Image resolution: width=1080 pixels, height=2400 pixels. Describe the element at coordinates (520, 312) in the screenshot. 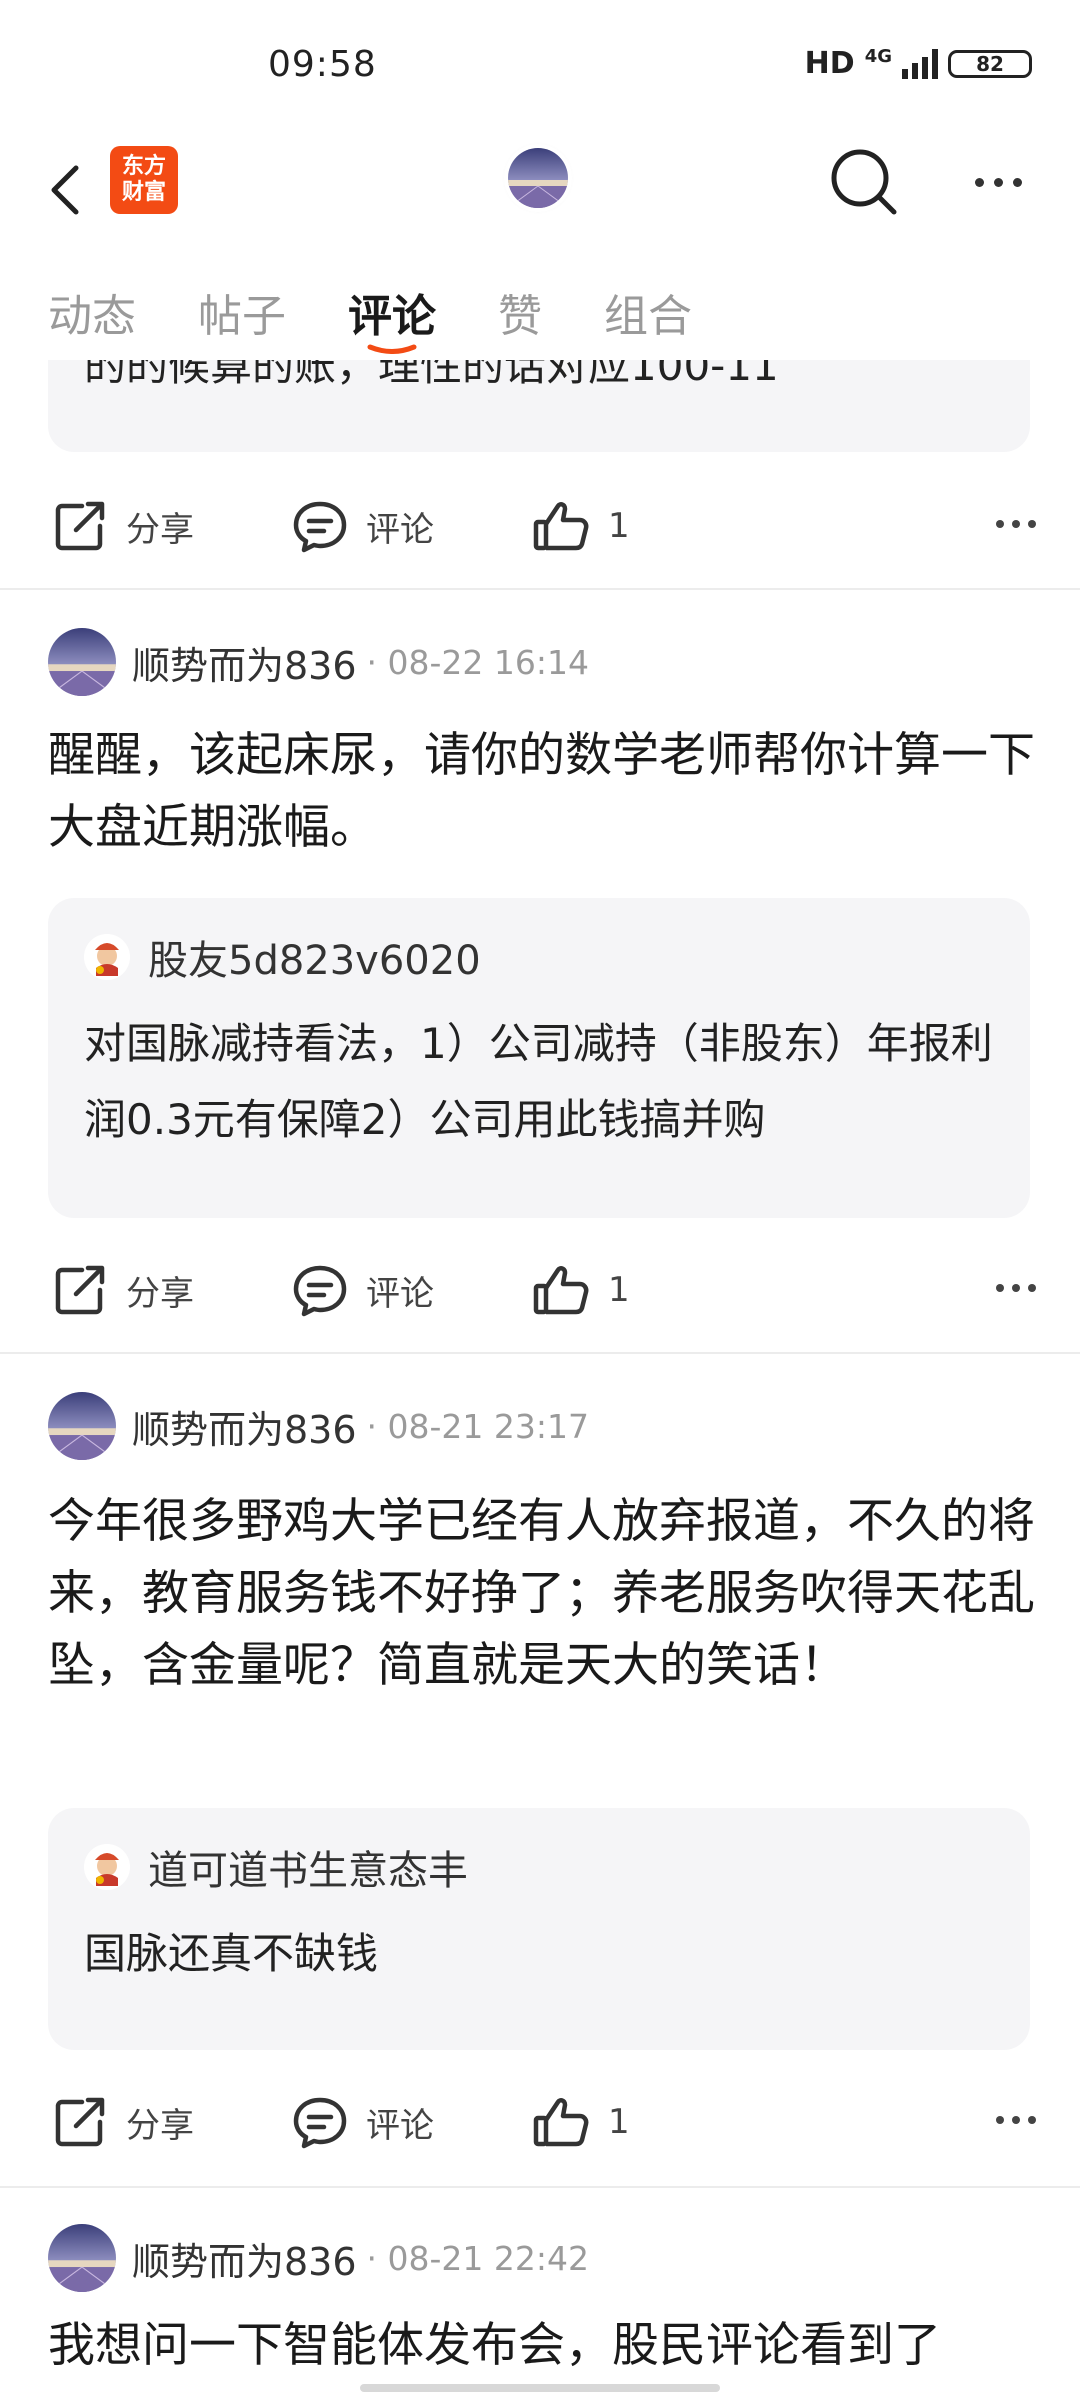

I see `tab-likes: 赞` at that location.